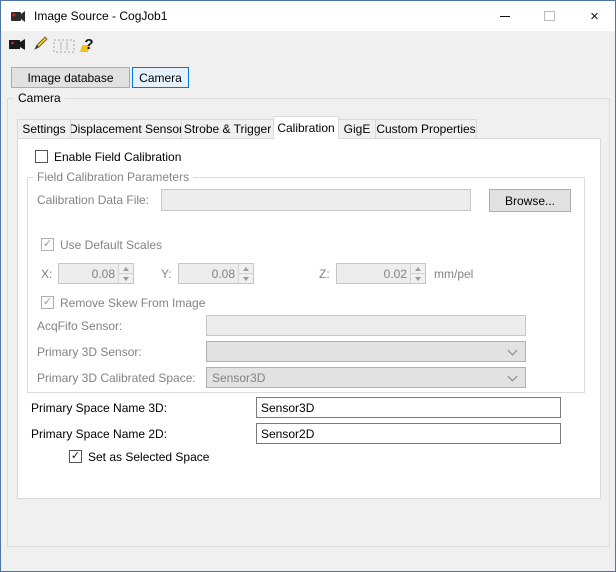 The image size is (616, 572). What do you see at coordinates (126, 129) in the screenshot?
I see `tab-displacement-sensor: Displacement Sensor` at bounding box center [126, 129].